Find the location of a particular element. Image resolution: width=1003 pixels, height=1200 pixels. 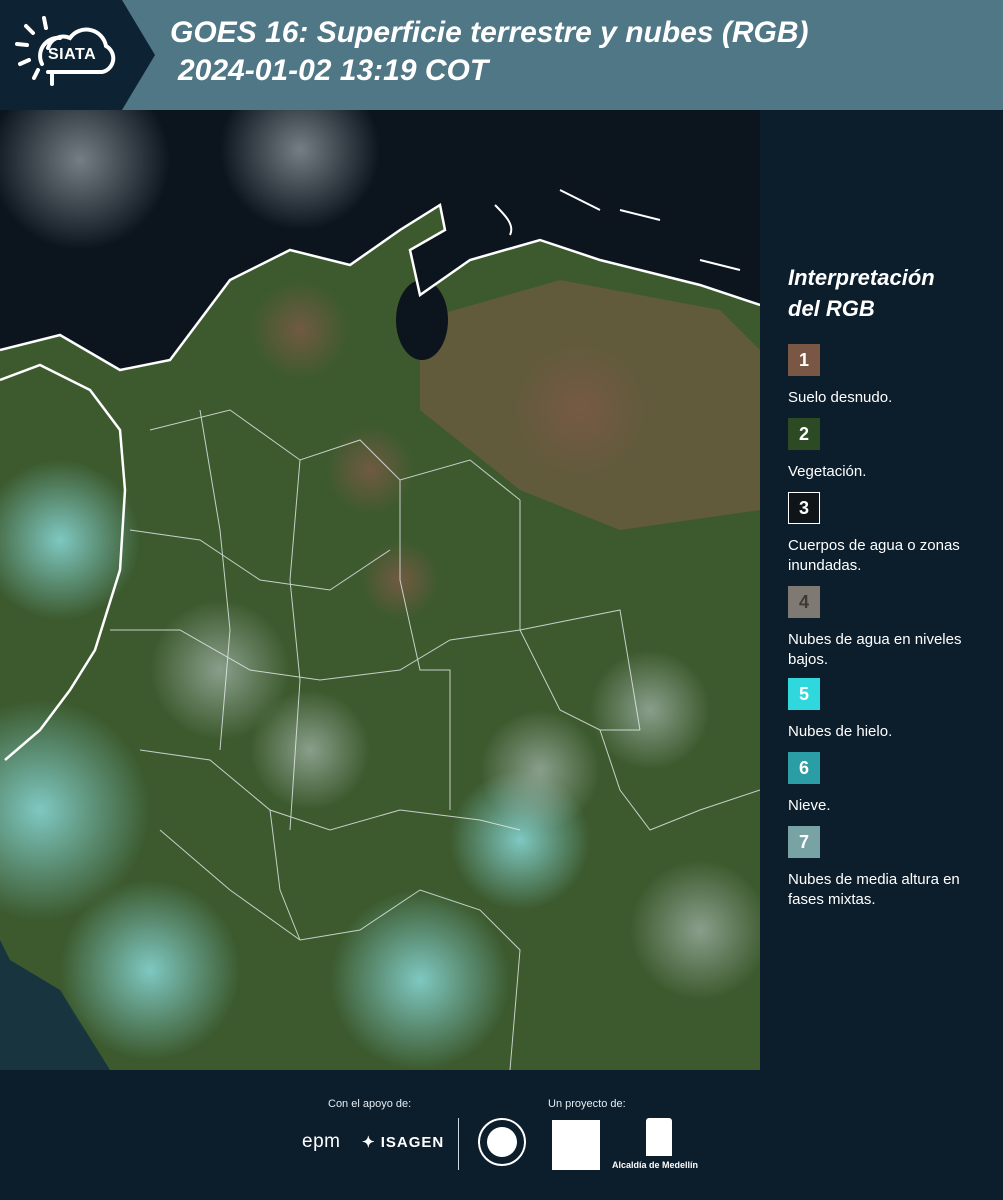

footer-divider is located at coordinates (458, 1144).